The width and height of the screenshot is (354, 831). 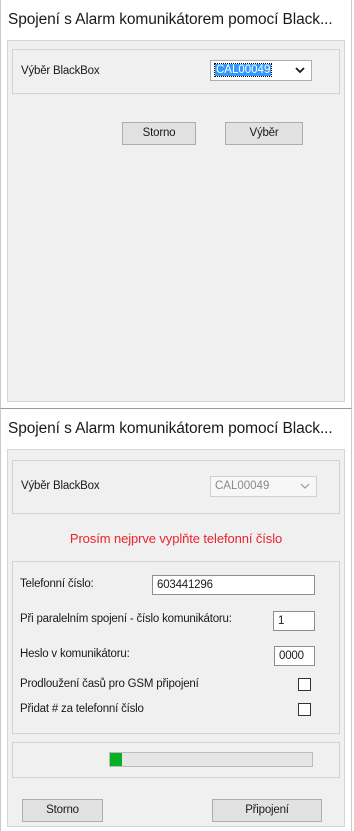 What do you see at coordinates (267, 810) in the screenshot?
I see `connect-button: Připojení` at bounding box center [267, 810].